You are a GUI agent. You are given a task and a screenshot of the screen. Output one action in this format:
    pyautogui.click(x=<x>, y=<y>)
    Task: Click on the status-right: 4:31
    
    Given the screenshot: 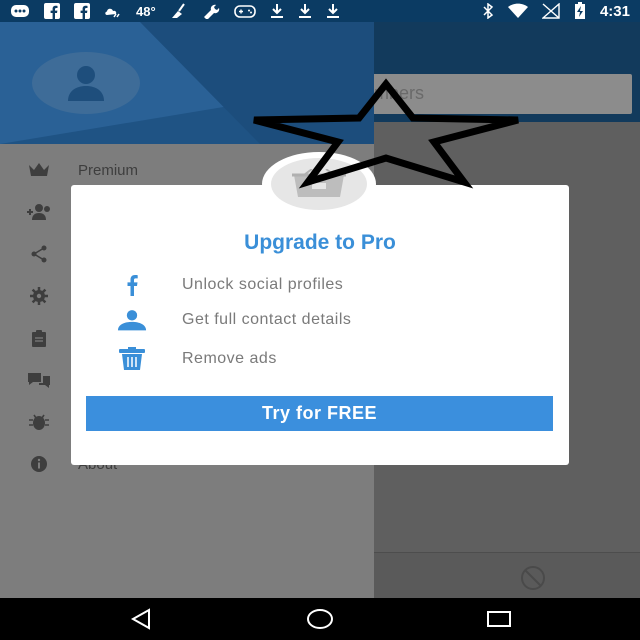 What is the action you would take?
    pyautogui.click(x=556, y=11)
    